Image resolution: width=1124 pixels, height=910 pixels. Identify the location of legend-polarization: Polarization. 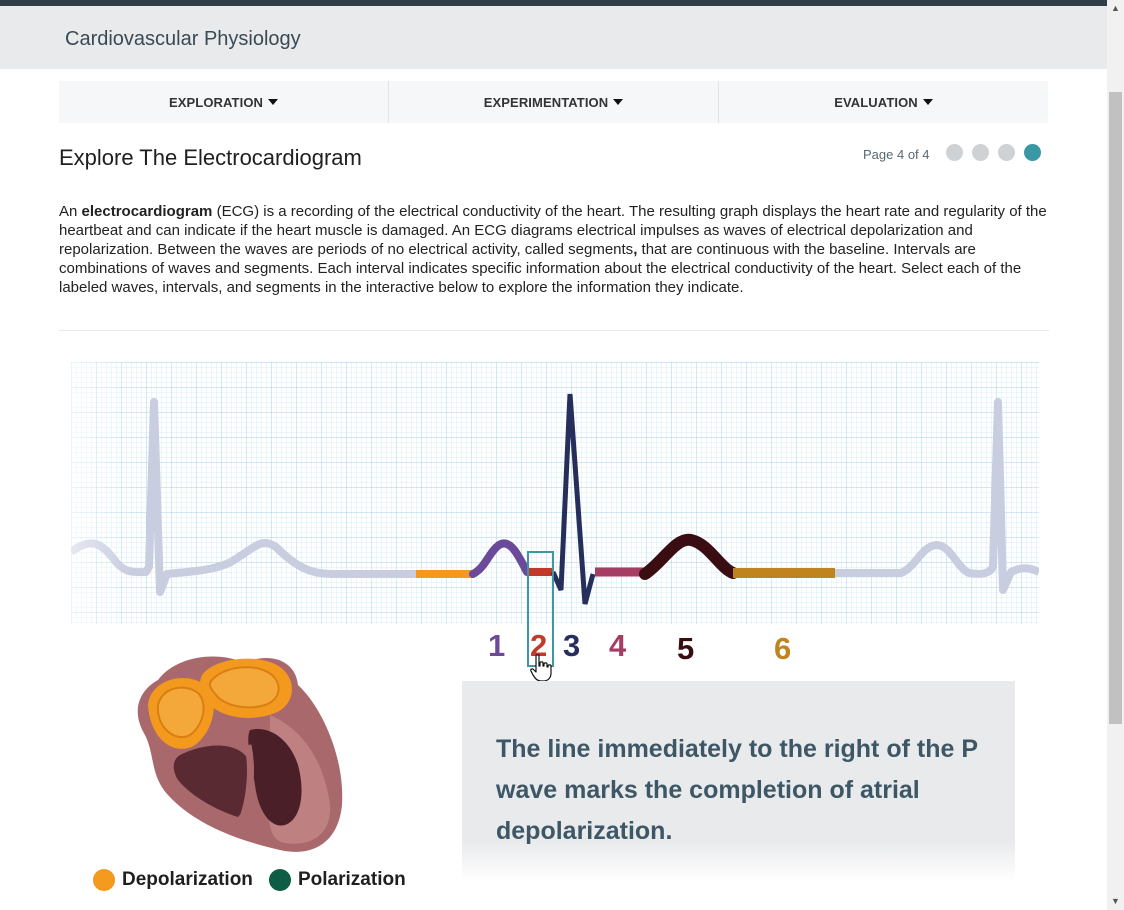
(337, 880).